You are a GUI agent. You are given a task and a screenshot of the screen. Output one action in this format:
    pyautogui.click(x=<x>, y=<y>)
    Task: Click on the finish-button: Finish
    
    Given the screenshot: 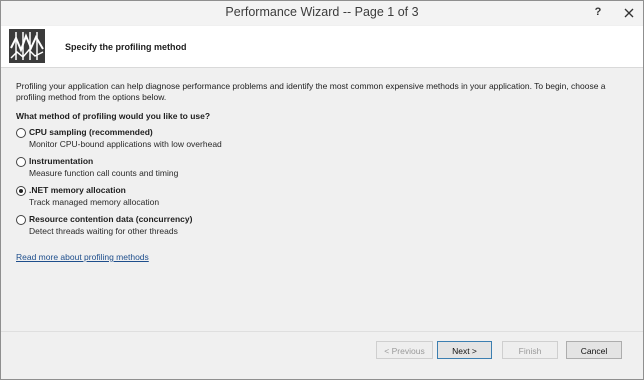 What is the action you would take?
    pyautogui.click(x=530, y=350)
    